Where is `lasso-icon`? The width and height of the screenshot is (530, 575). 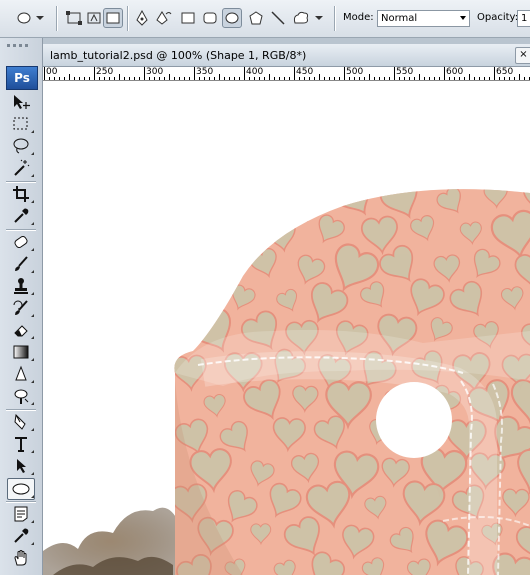
lasso-icon is located at coordinates (21, 146).